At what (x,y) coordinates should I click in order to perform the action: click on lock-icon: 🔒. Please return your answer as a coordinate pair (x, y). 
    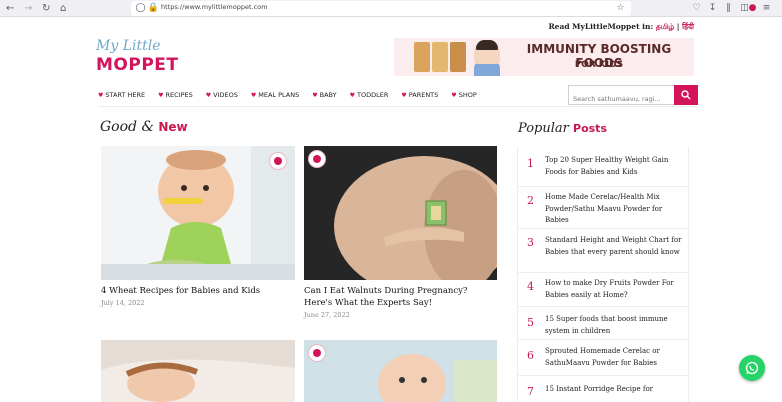
    Looking at the image, I should click on (153, 8).